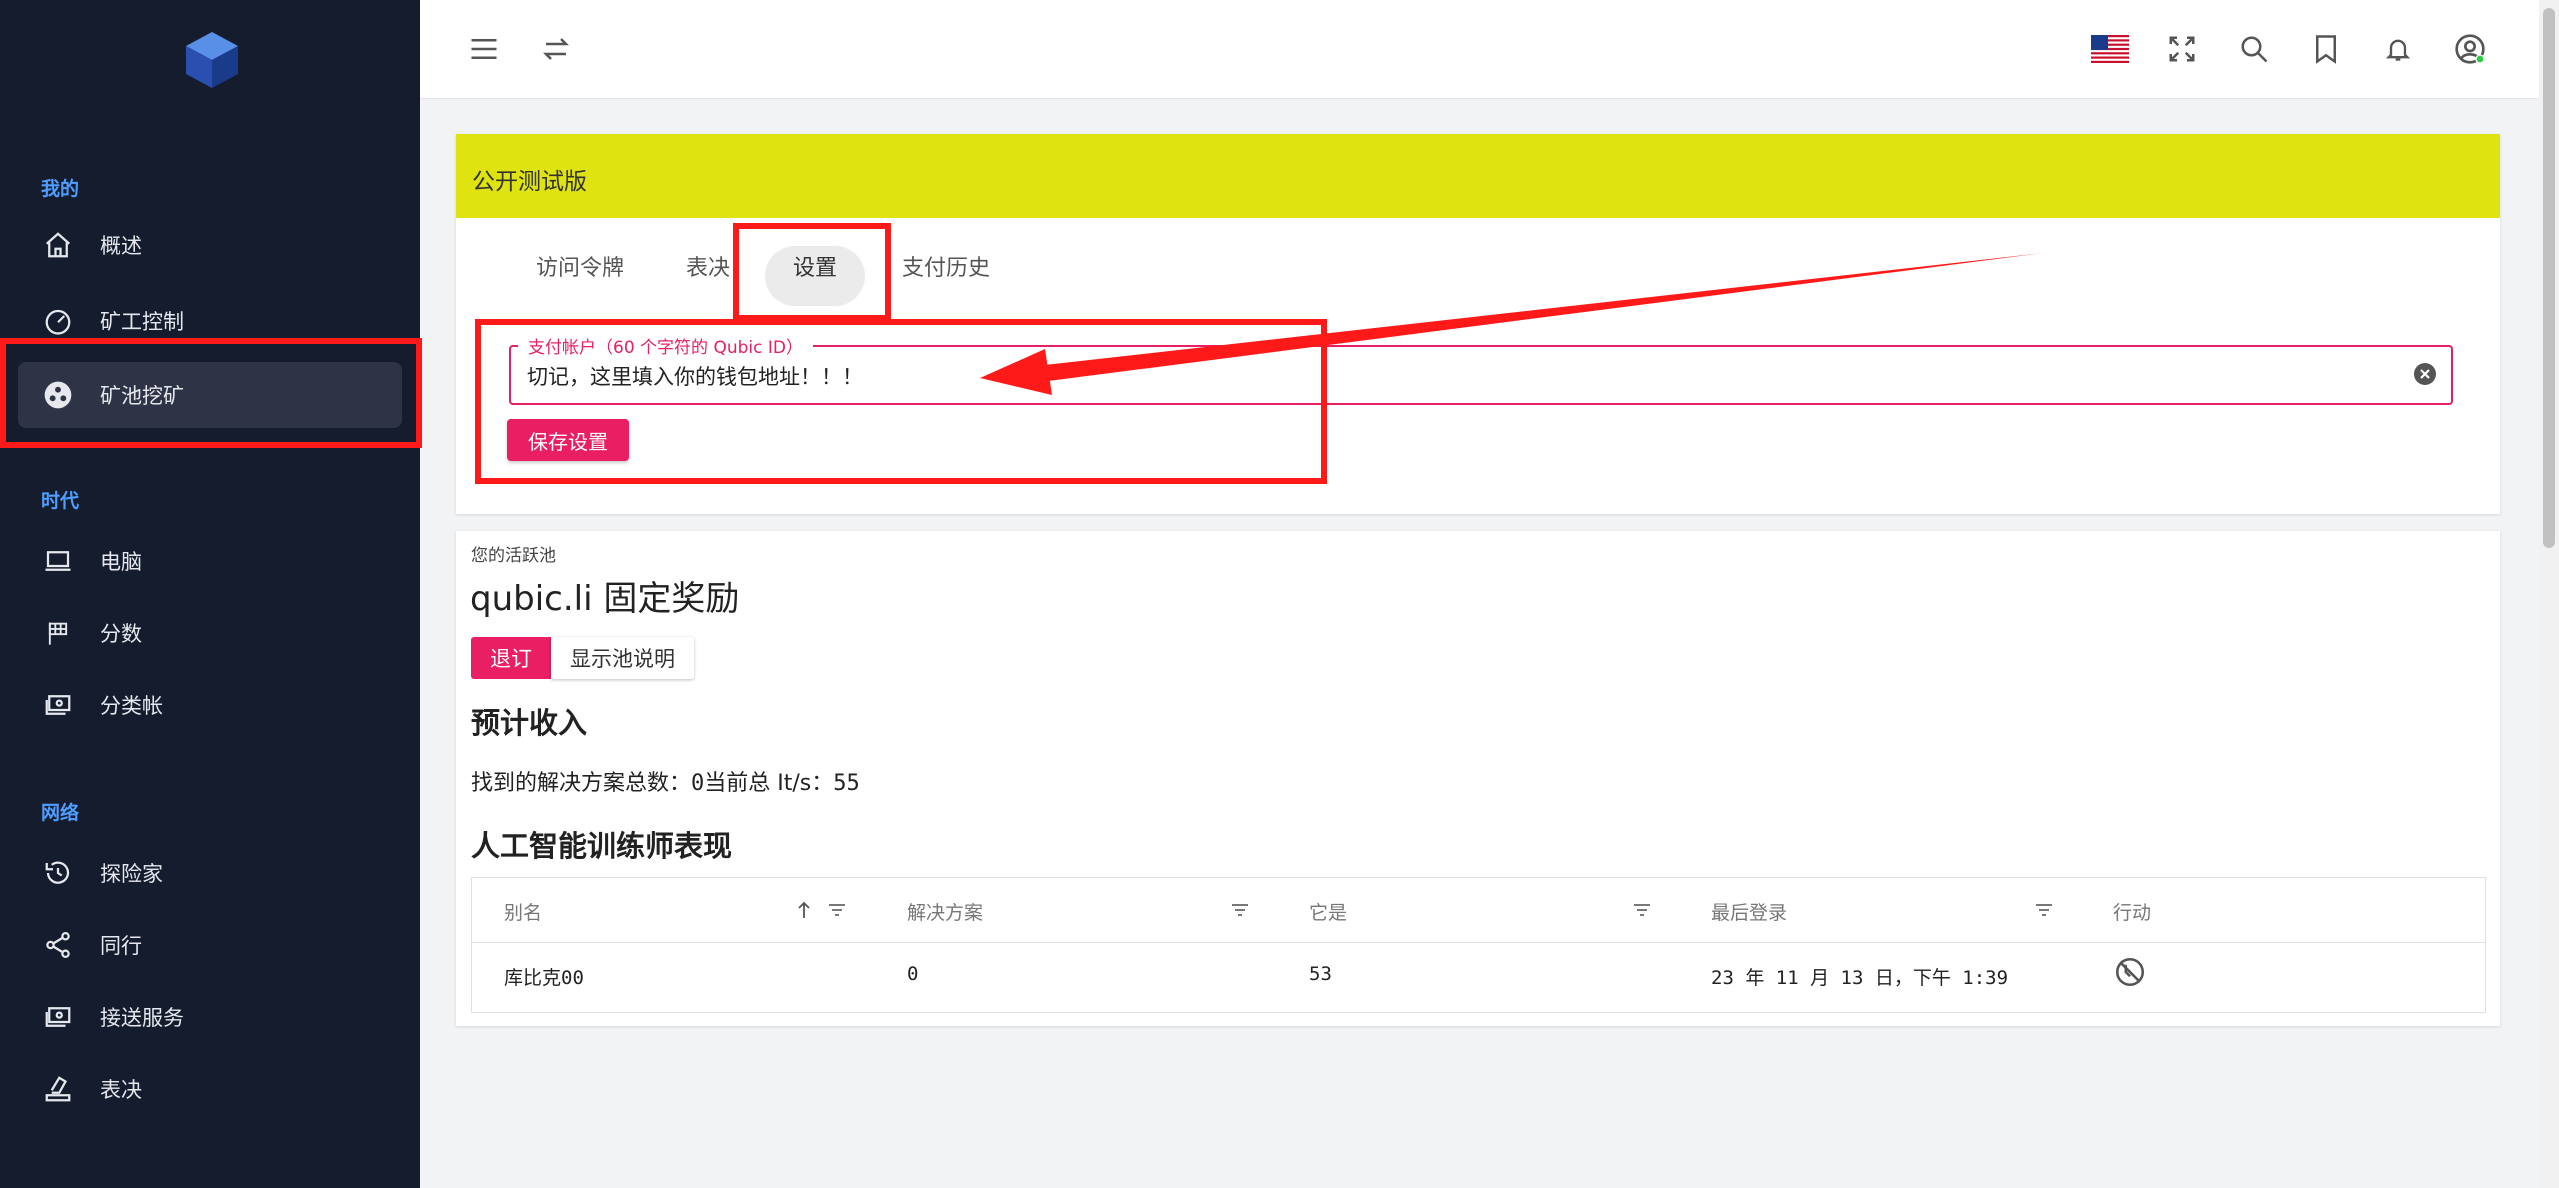  What do you see at coordinates (142, 1018) in the screenshot?
I see `sidebar-item-label: 接送服务` at bounding box center [142, 1018].